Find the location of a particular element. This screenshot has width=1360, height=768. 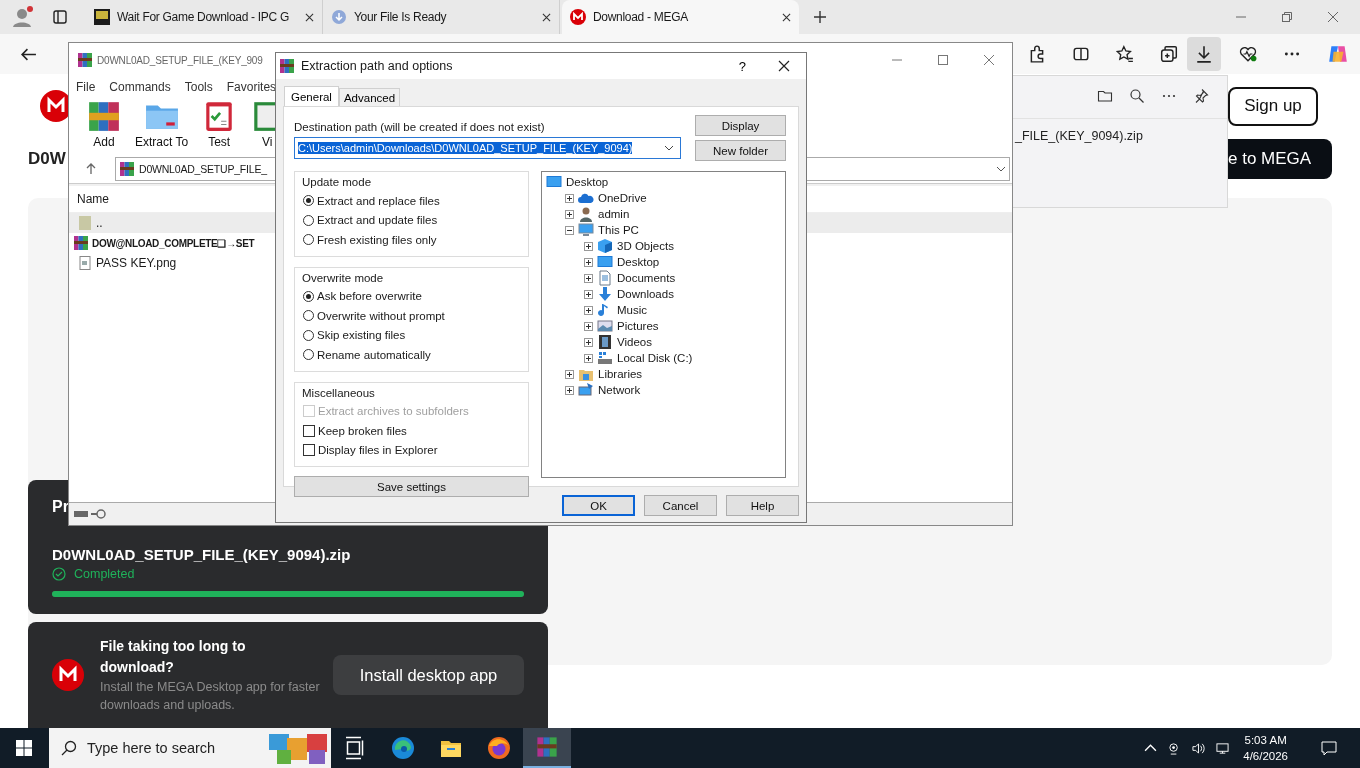

promo-text: Install the MEGA Desktop app for faster downloads and uploads. is located at coordinates (210, 696).